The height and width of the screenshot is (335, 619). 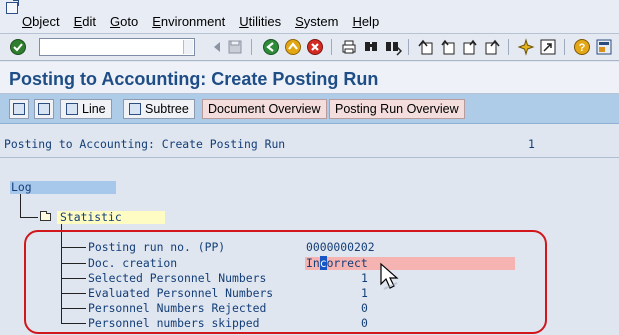 What do you see at coordinates (72, 109) in the screenshot?
I see `line-icon` at bounding box center [72, 109].